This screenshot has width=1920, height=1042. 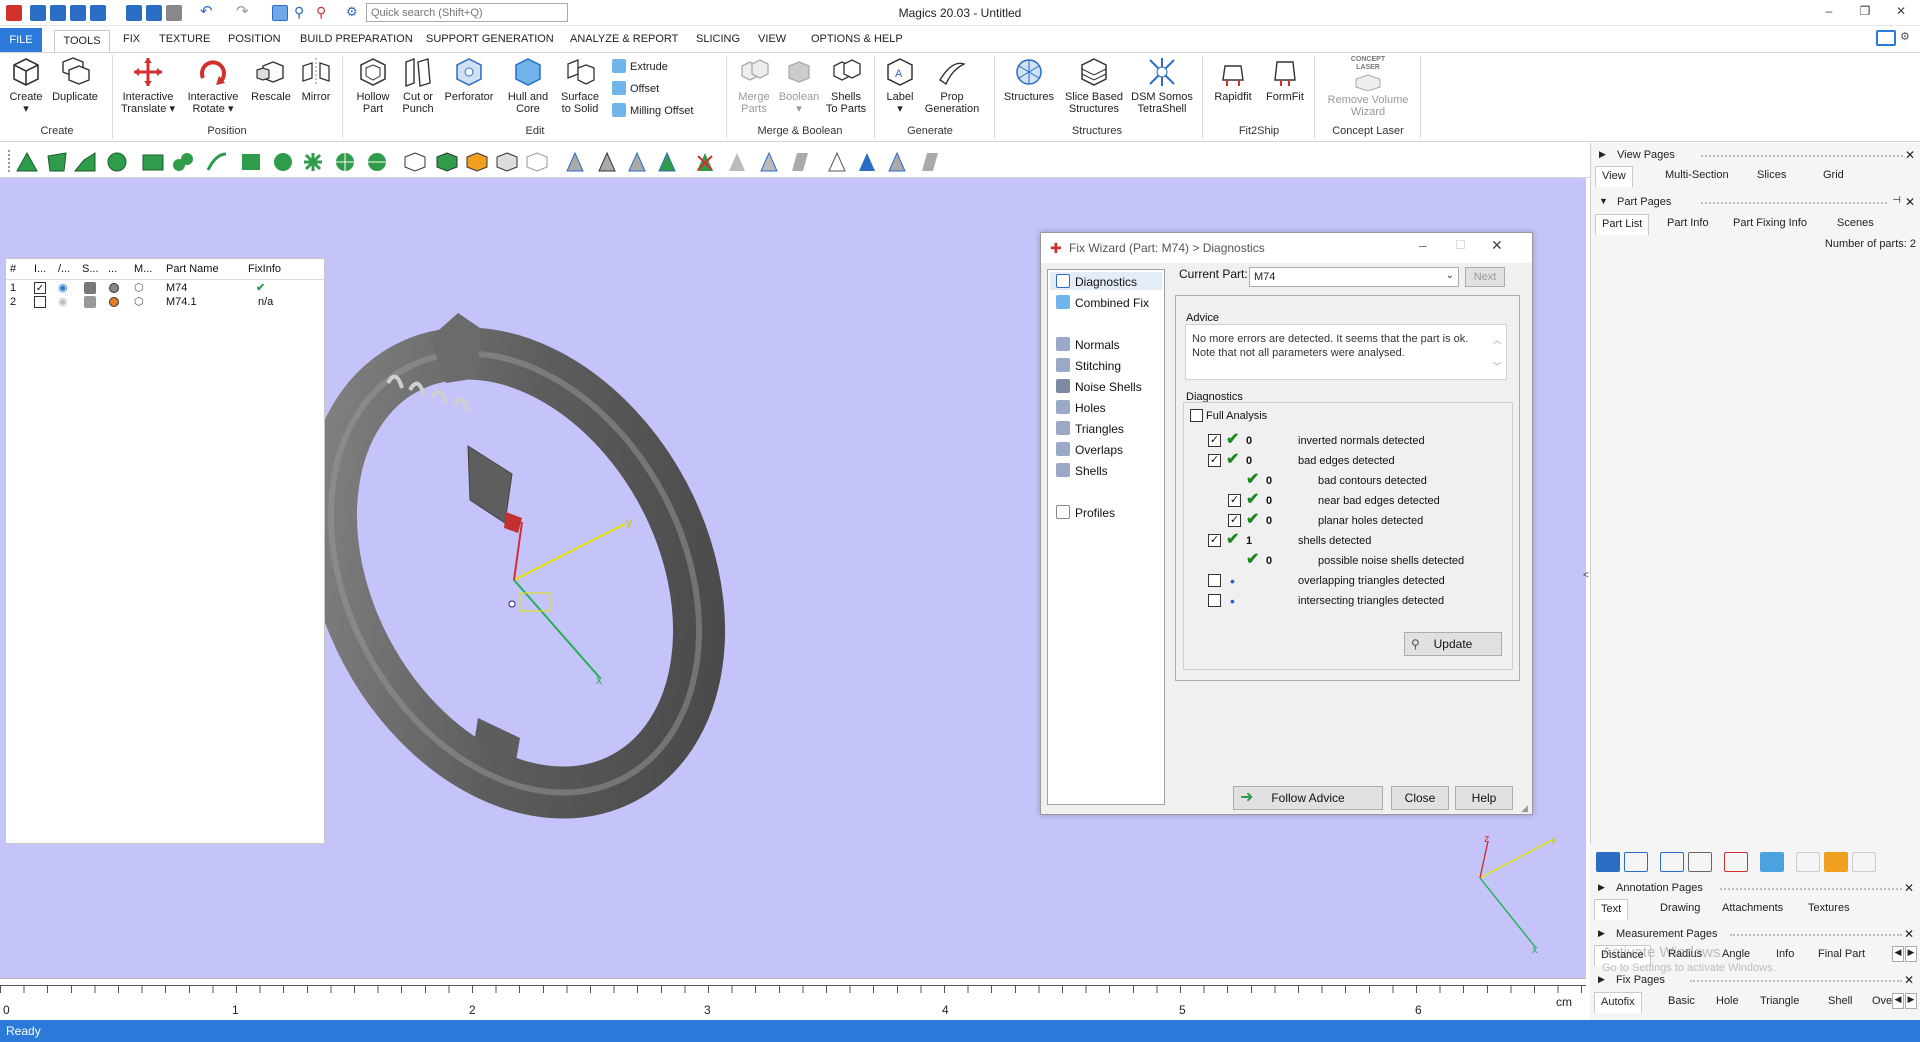 I want to click on merge-parts-button: Merge Parts, so click(x=754, y=85).